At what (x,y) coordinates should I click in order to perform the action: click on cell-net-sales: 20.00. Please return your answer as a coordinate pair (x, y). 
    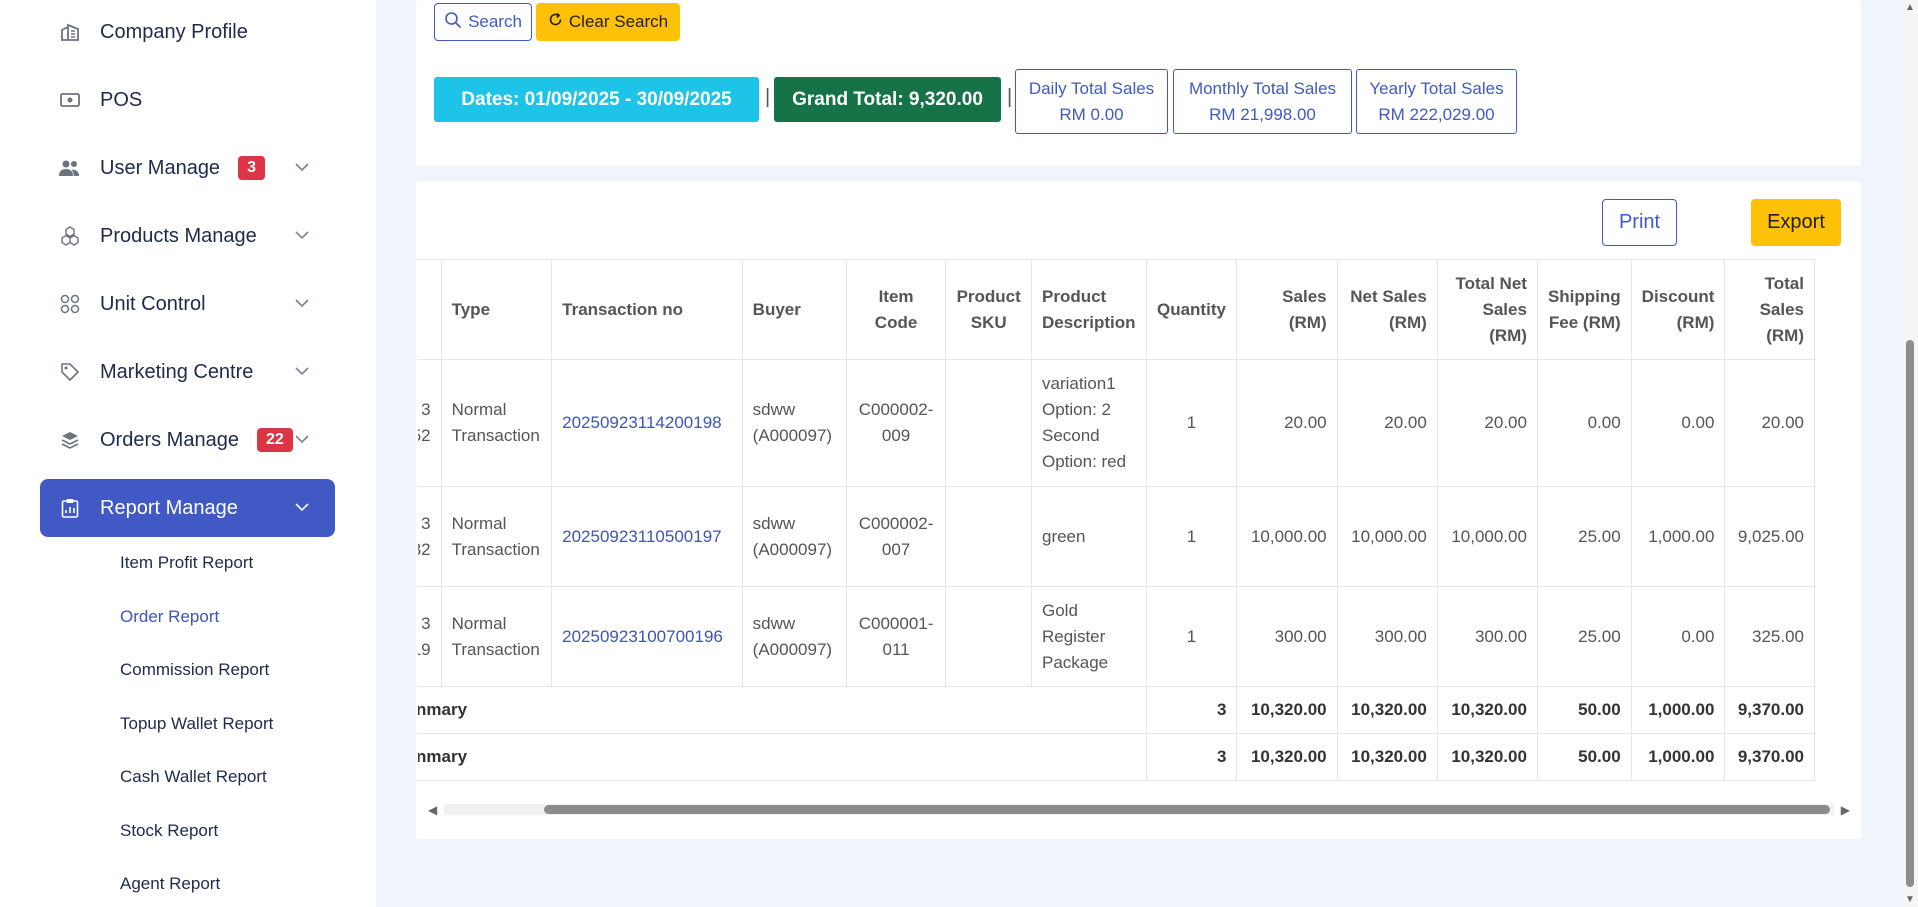
    Looking at the image, I should click on (1387, 423).